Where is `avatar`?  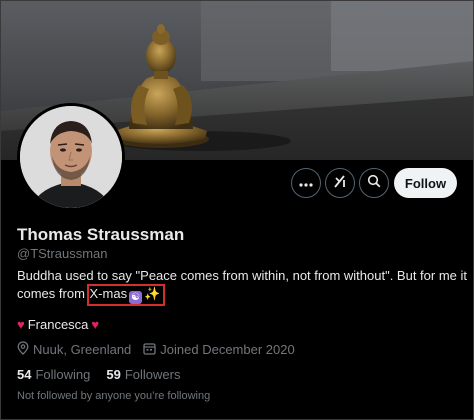
avatar is located at coordinates (71, 157).